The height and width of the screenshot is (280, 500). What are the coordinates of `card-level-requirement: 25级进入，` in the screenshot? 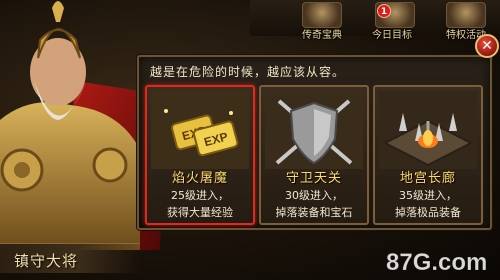 It's located at (200, 195).